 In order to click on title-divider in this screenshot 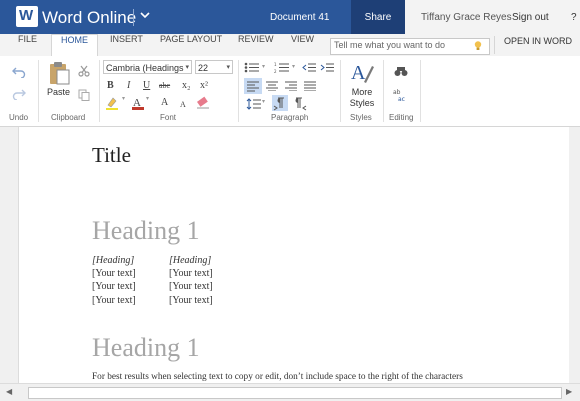, I will do `click(133, 17)`.